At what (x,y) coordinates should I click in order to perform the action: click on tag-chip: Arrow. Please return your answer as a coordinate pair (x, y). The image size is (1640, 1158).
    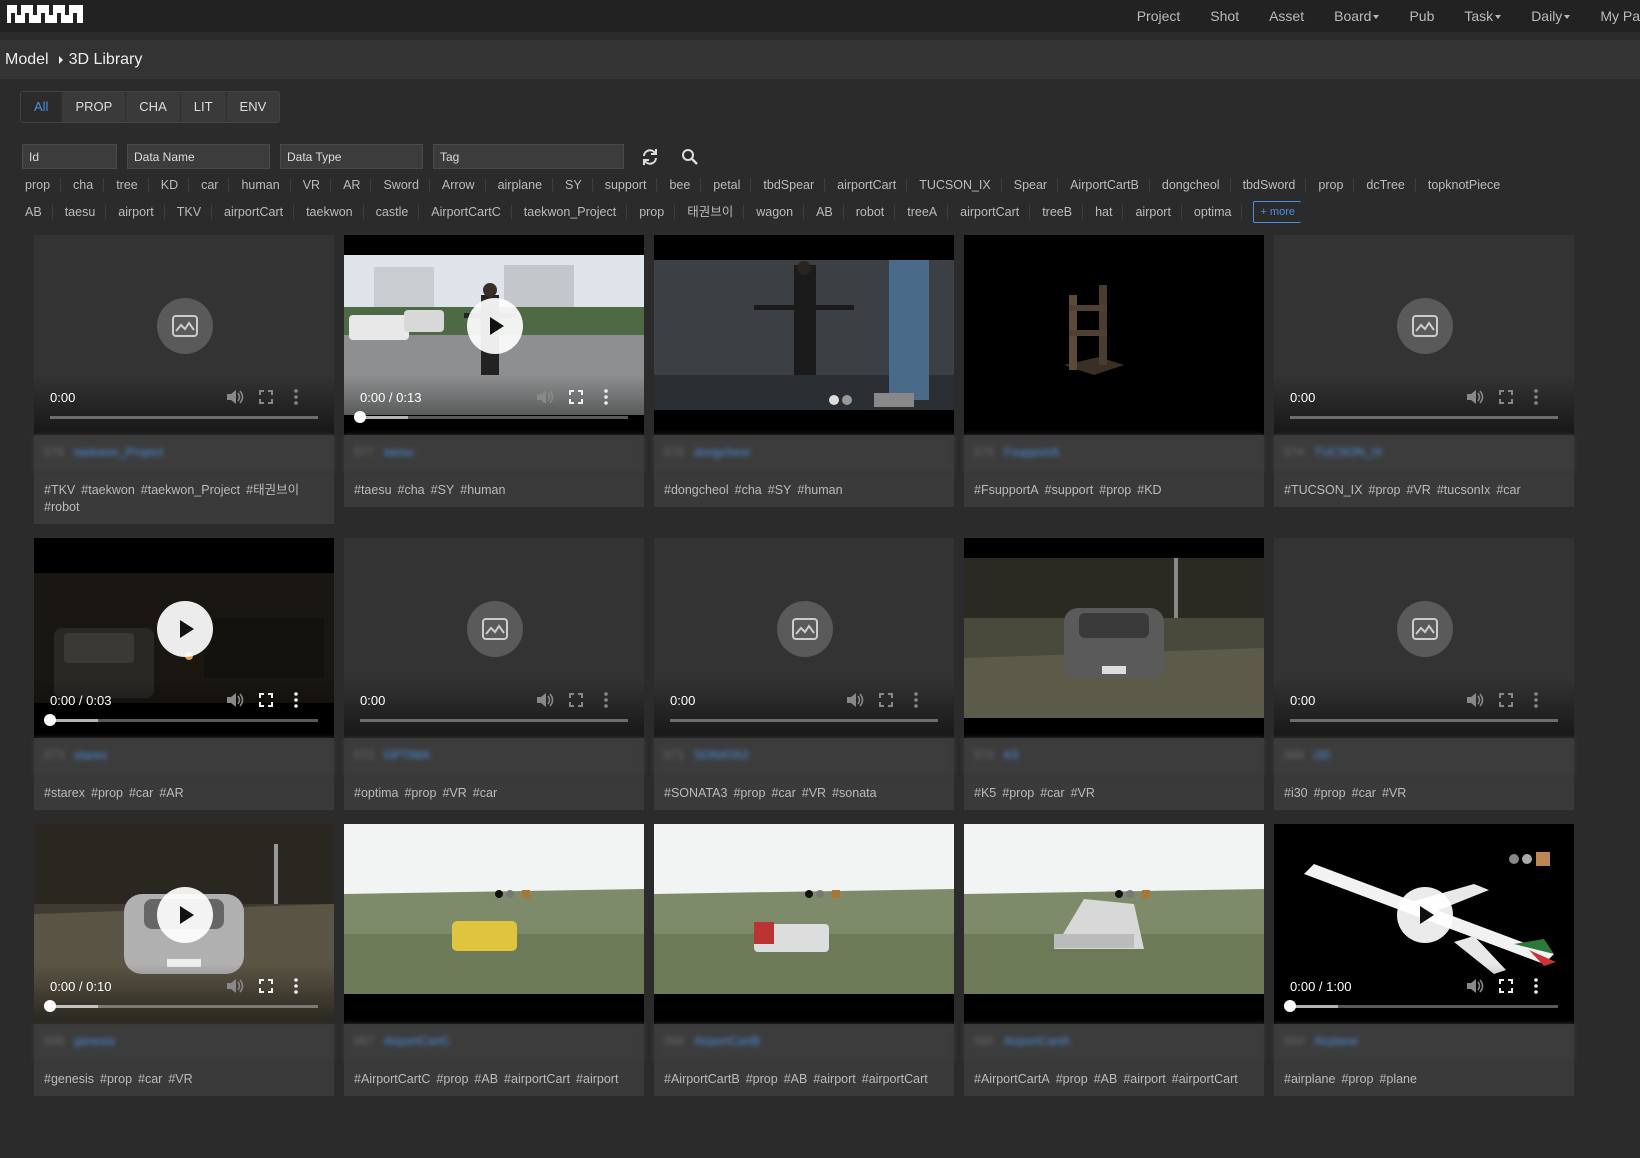
    Looking at the image, I should click on (462, 185).